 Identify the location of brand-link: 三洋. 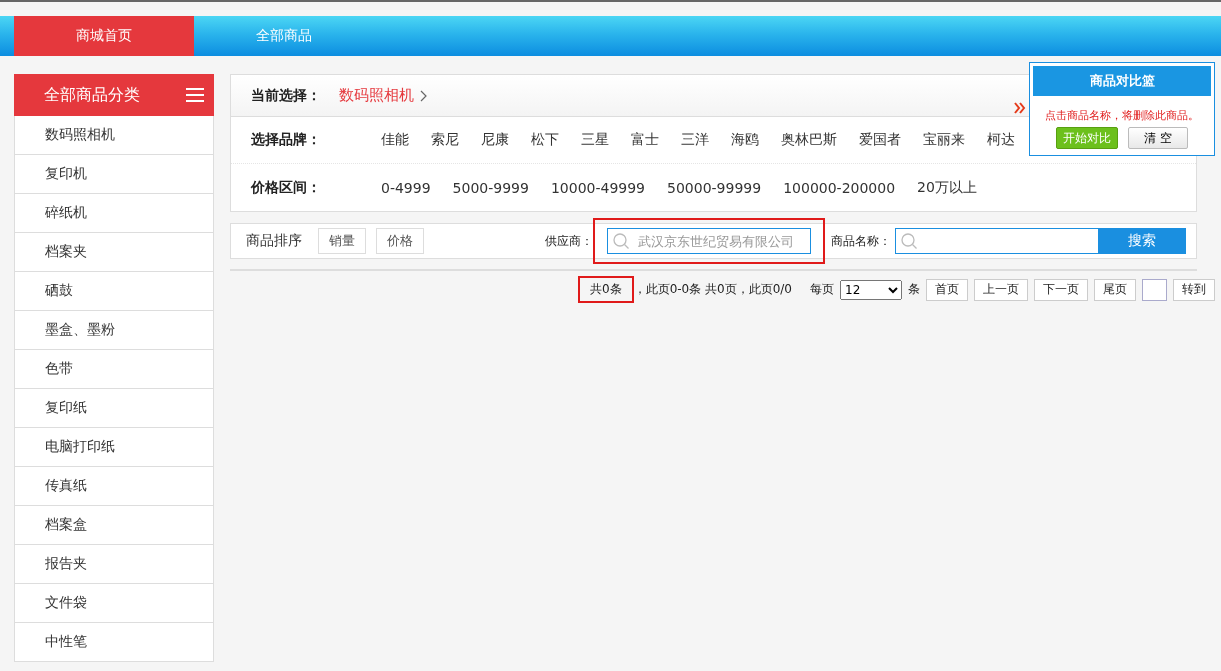
(695, 140).